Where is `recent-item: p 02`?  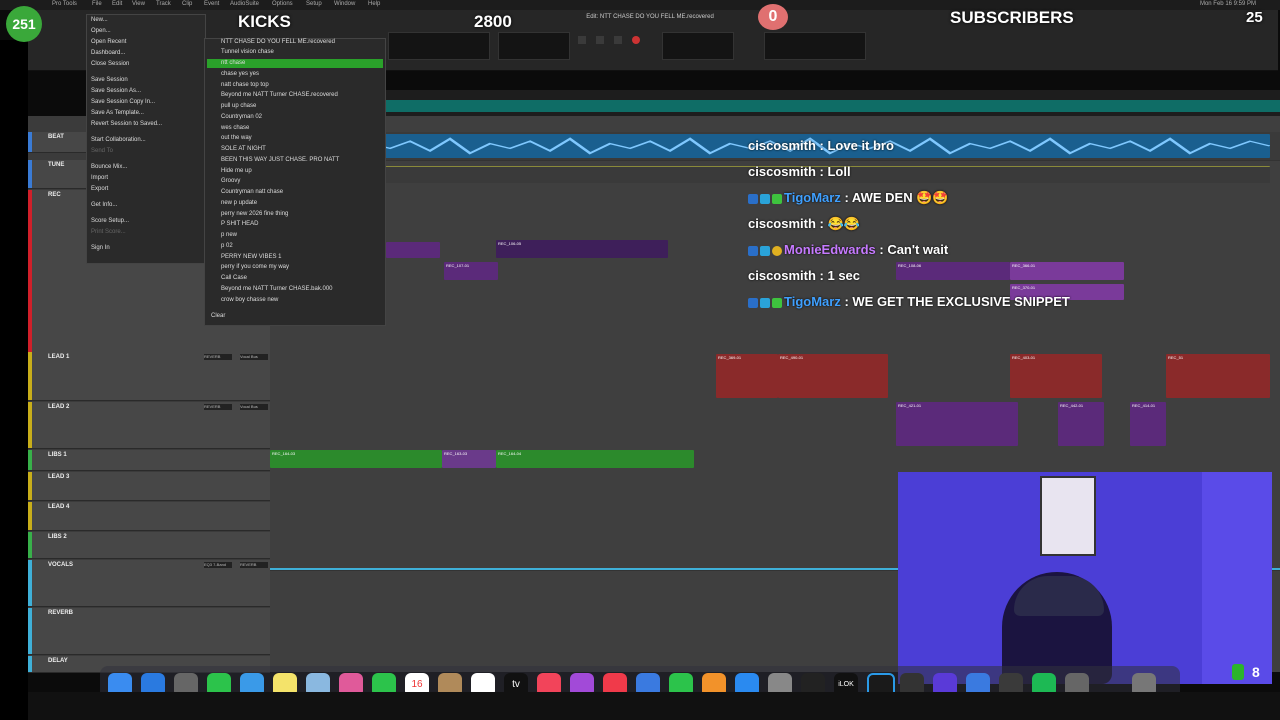
recent-item: p 02 is located at coordinates (227, 246).